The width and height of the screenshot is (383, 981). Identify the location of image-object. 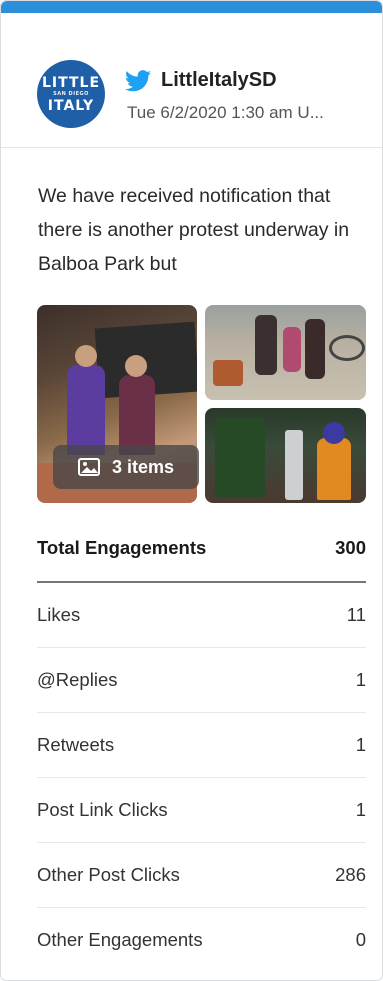
(228, 373).